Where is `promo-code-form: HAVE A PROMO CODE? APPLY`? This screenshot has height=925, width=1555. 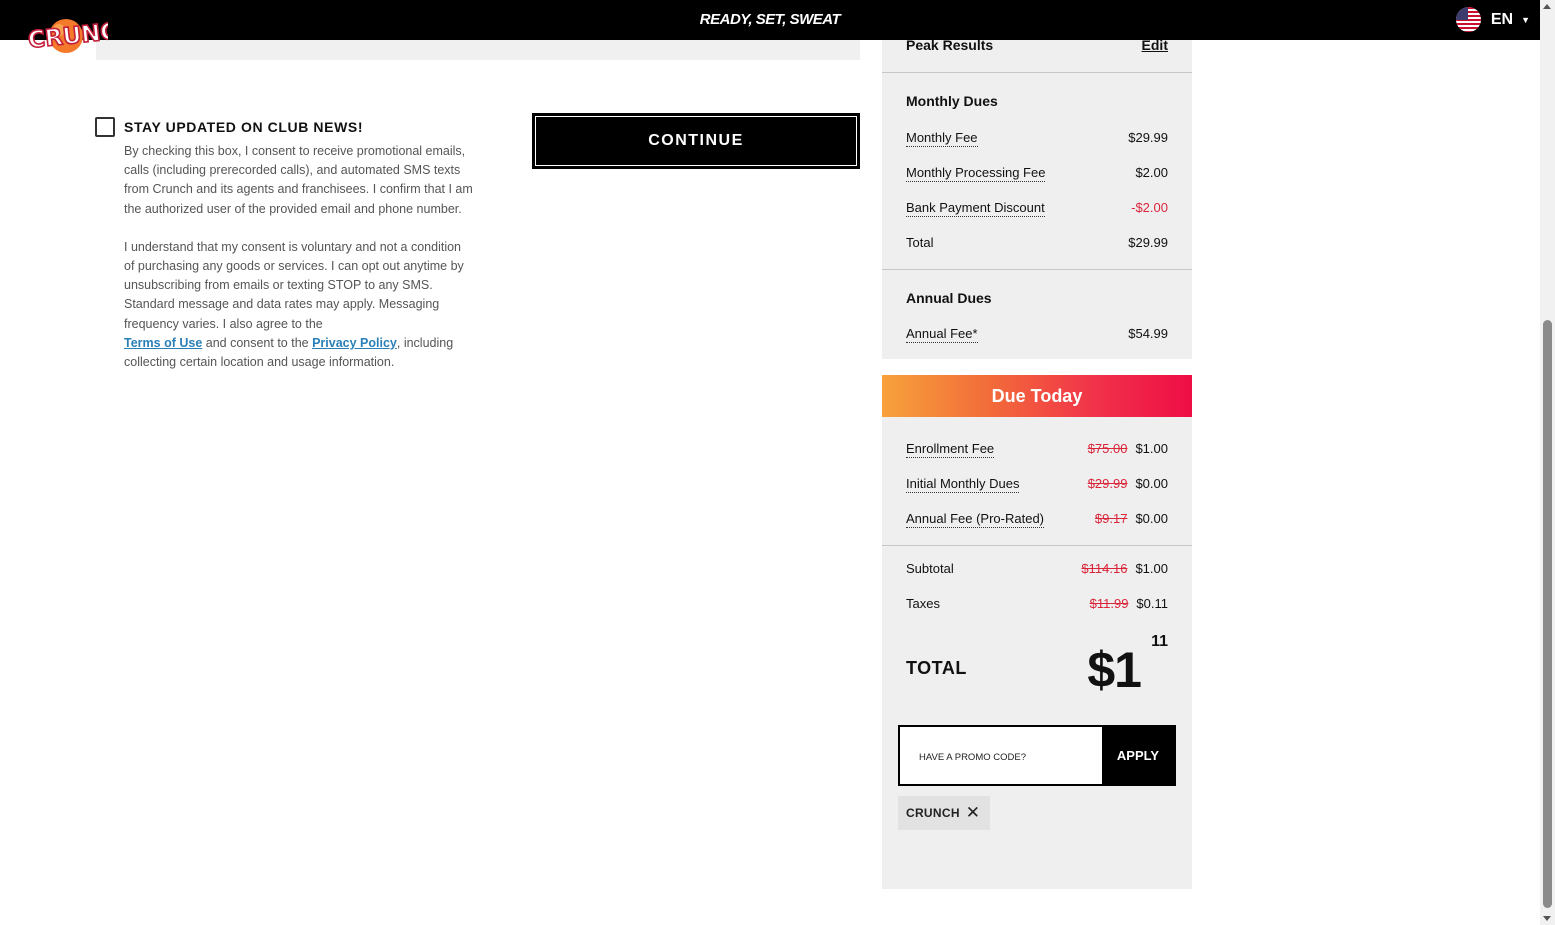 promo-code-form: HAVE A PROMO CODE? APPLY is located at coordinates (1037, 755).